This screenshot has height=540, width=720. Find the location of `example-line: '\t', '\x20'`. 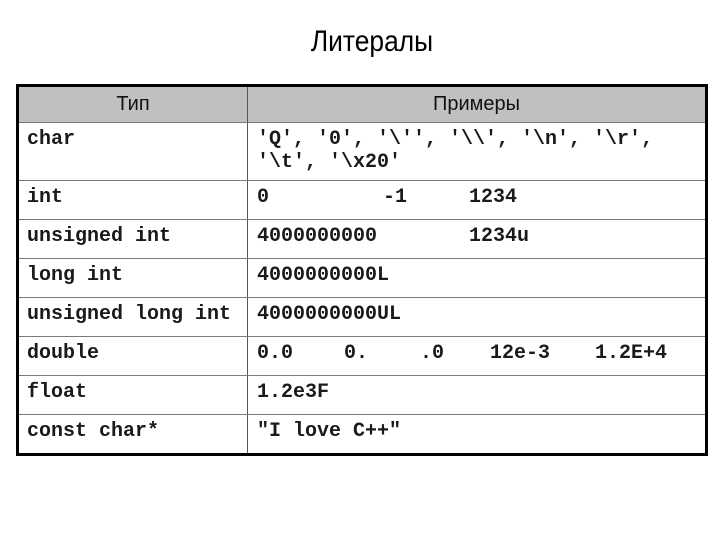

example-line: '\t', '\x20' is located at coordinates (329, 162).